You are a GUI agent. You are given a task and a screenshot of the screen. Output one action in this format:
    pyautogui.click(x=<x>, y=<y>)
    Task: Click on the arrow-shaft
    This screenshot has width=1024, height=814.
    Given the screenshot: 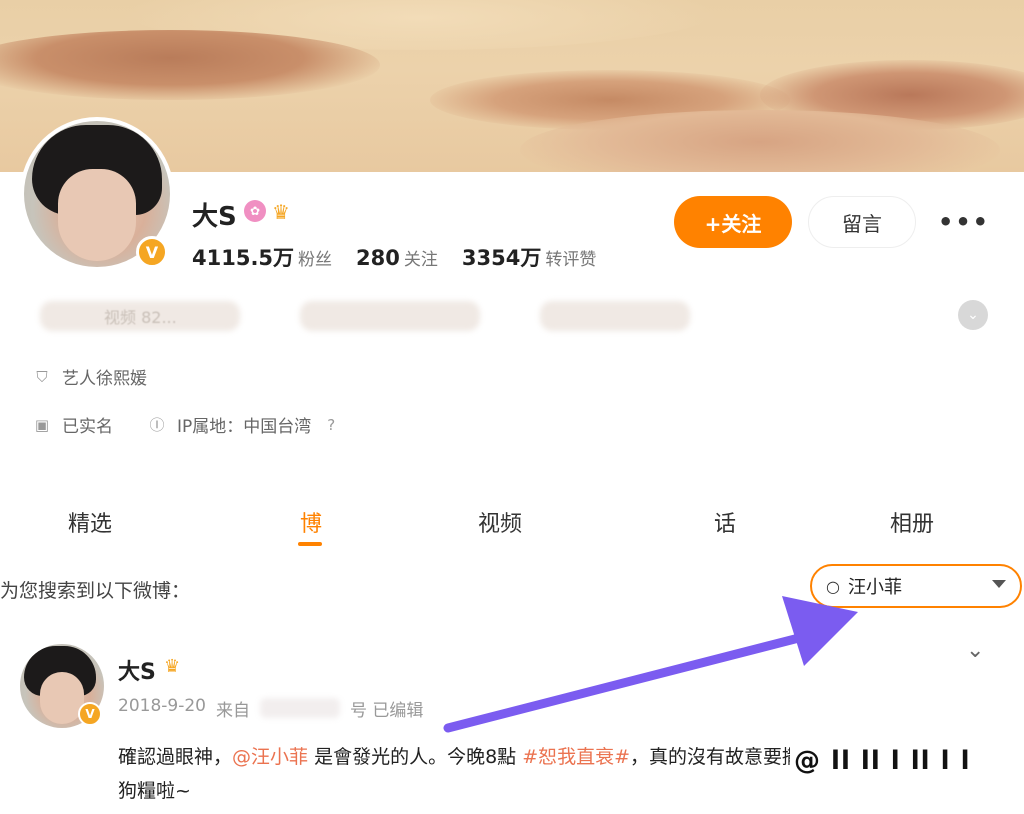 What is the action you would take?
    pyautogui.click(x=639, y=679)
    